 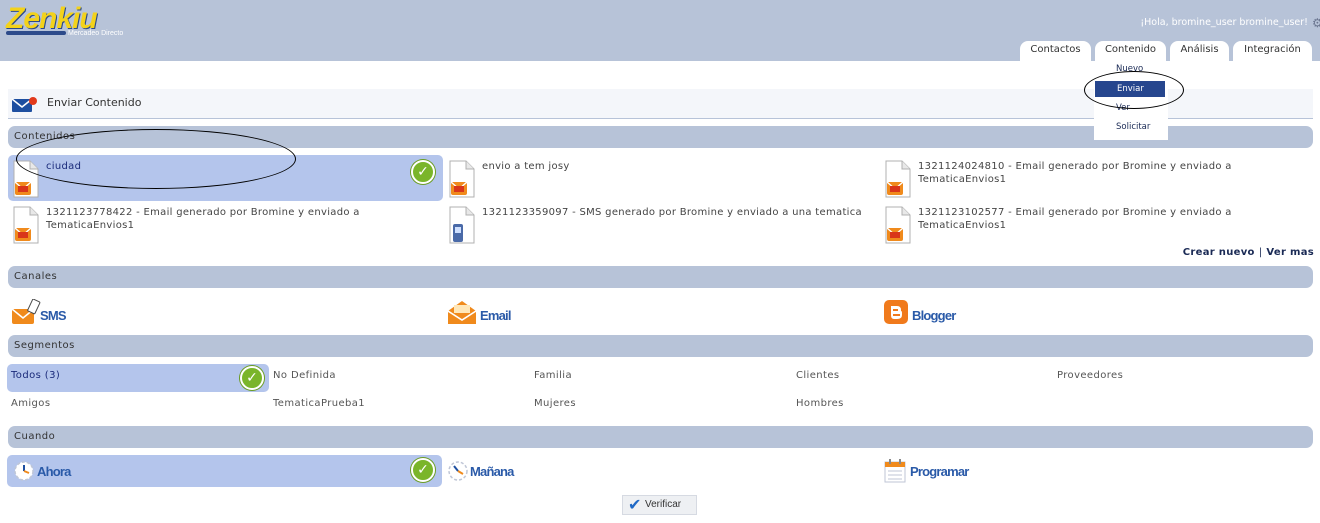 What do you see at coordinates (660, 437) in the screenshot?
I see `section-cuando: Cuando` at bounding box center [660, 437].